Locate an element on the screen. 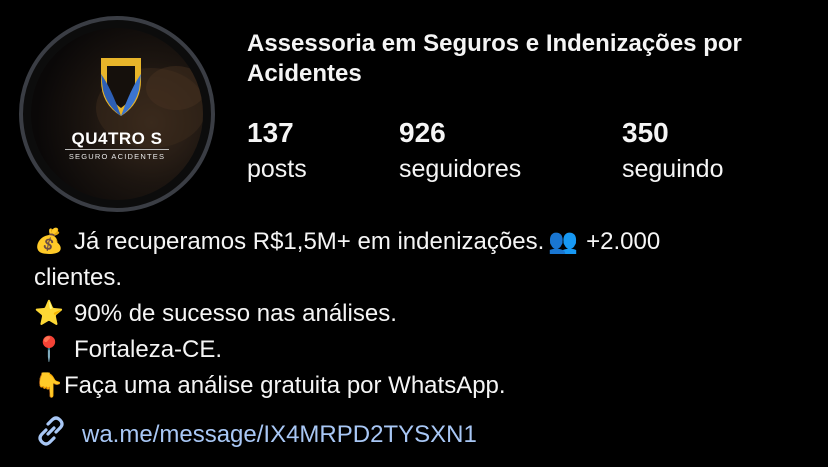  pin-icon: 📍 is located at coordinates (49, 349).